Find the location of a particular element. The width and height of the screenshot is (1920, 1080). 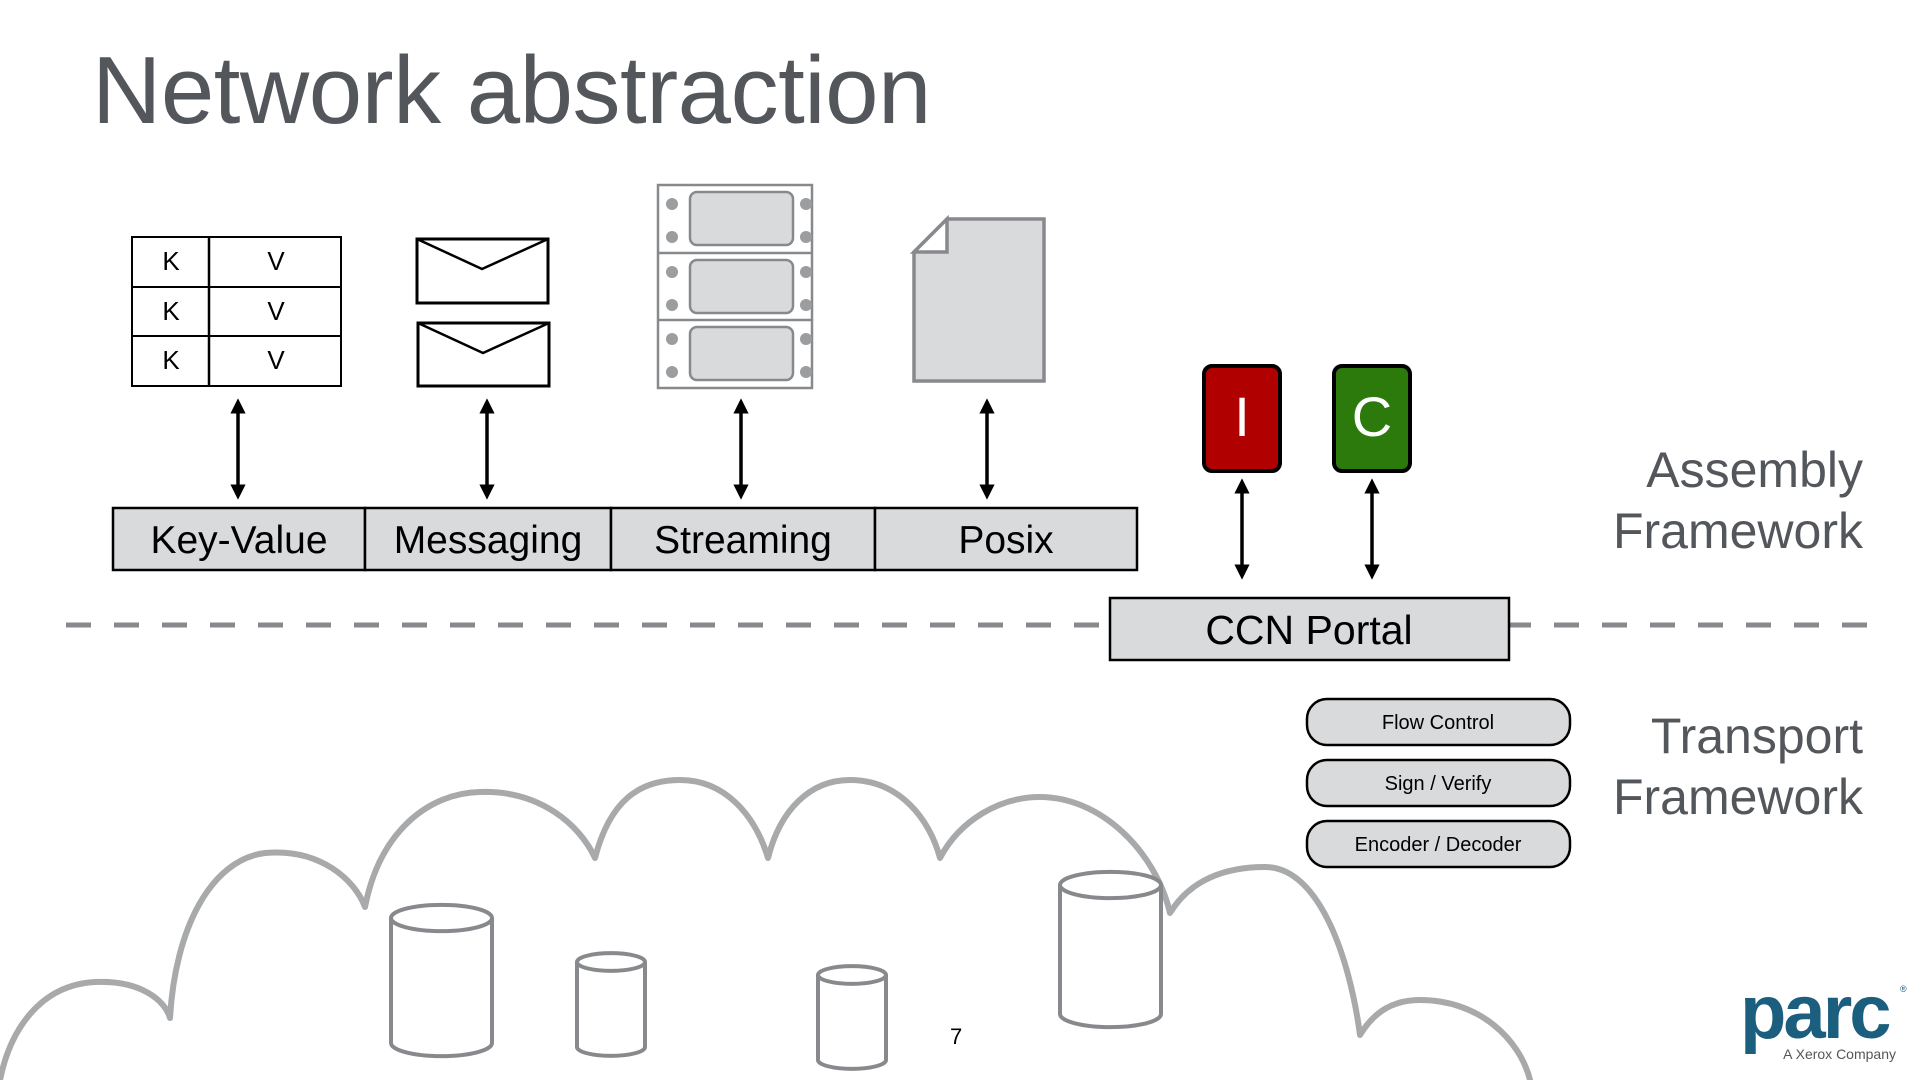

tile-letter: I is located at coordinates (1242, 416).